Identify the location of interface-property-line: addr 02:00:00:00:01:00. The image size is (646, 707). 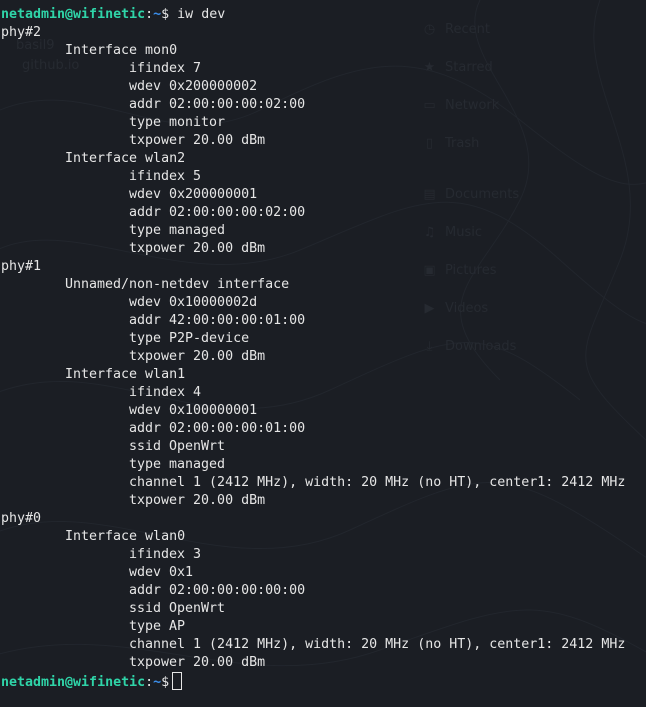
(217, 428).